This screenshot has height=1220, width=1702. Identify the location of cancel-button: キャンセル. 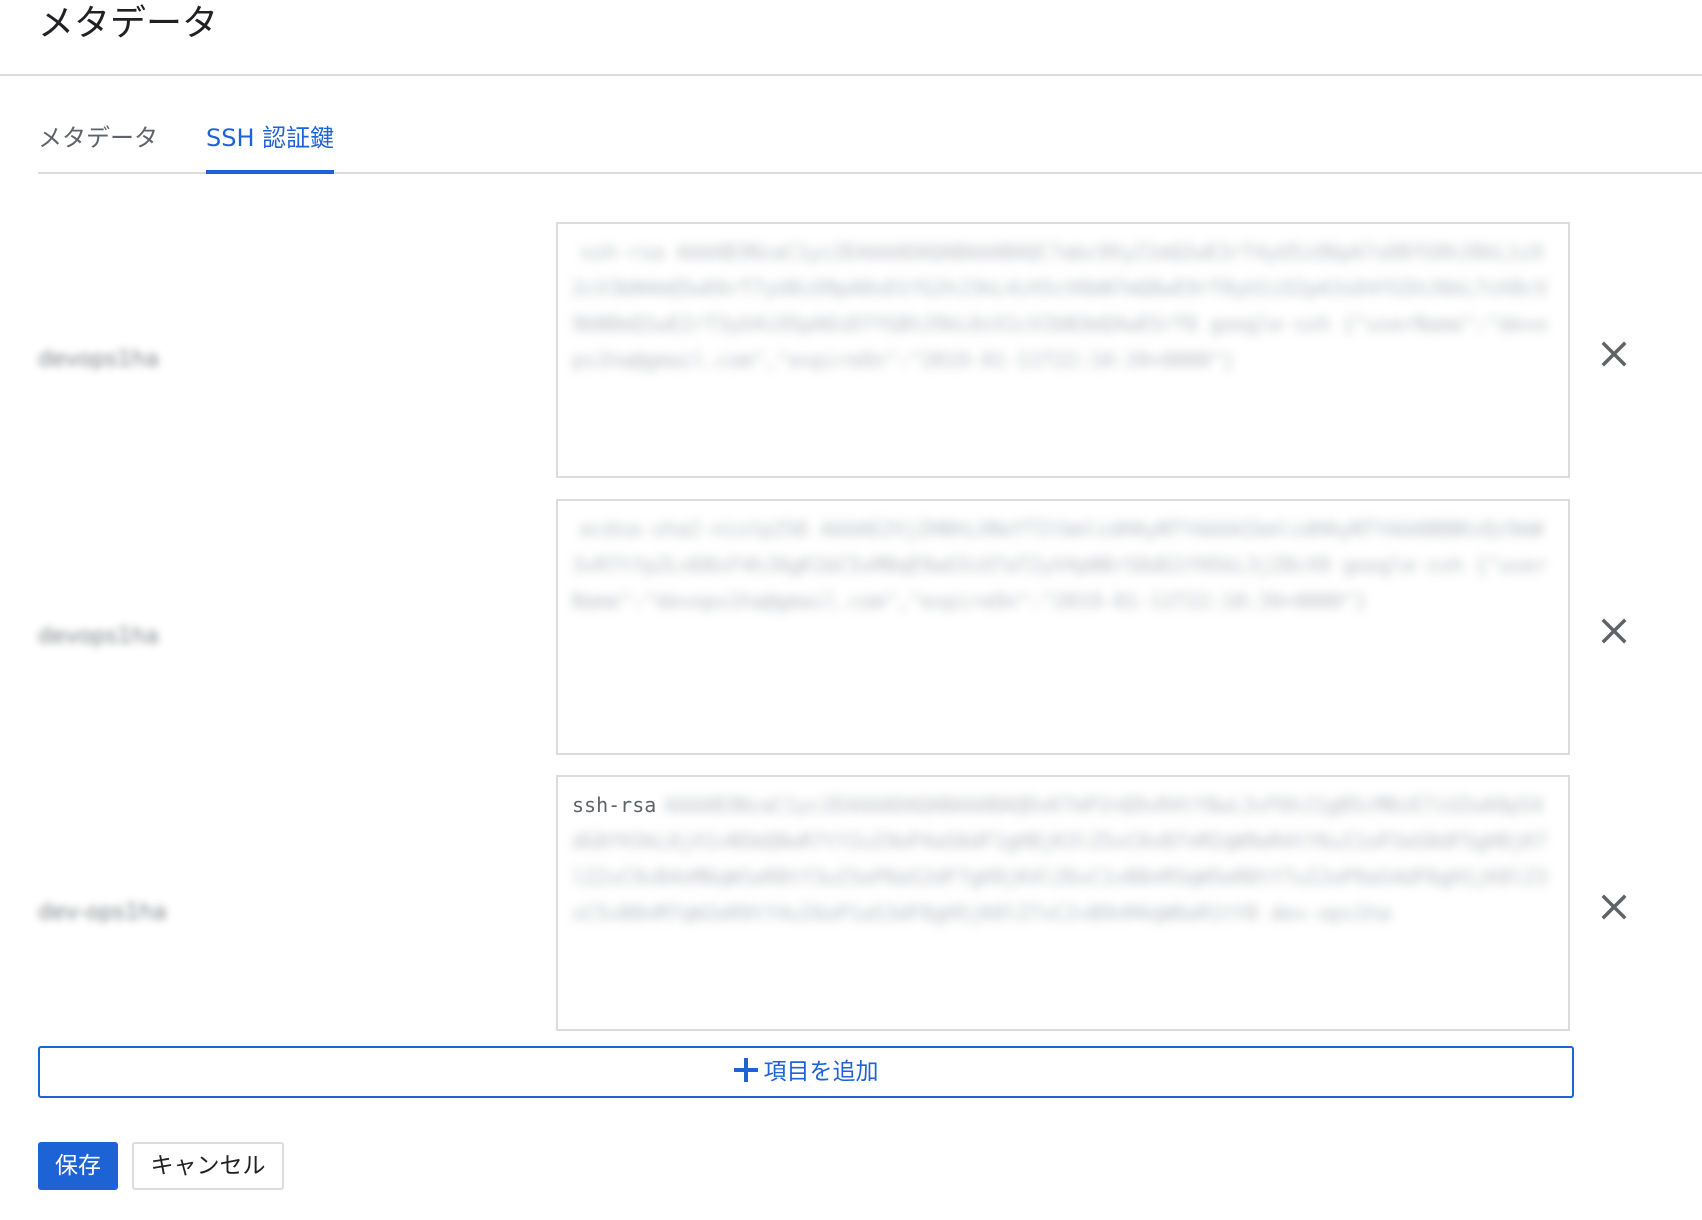
(208, 1166).